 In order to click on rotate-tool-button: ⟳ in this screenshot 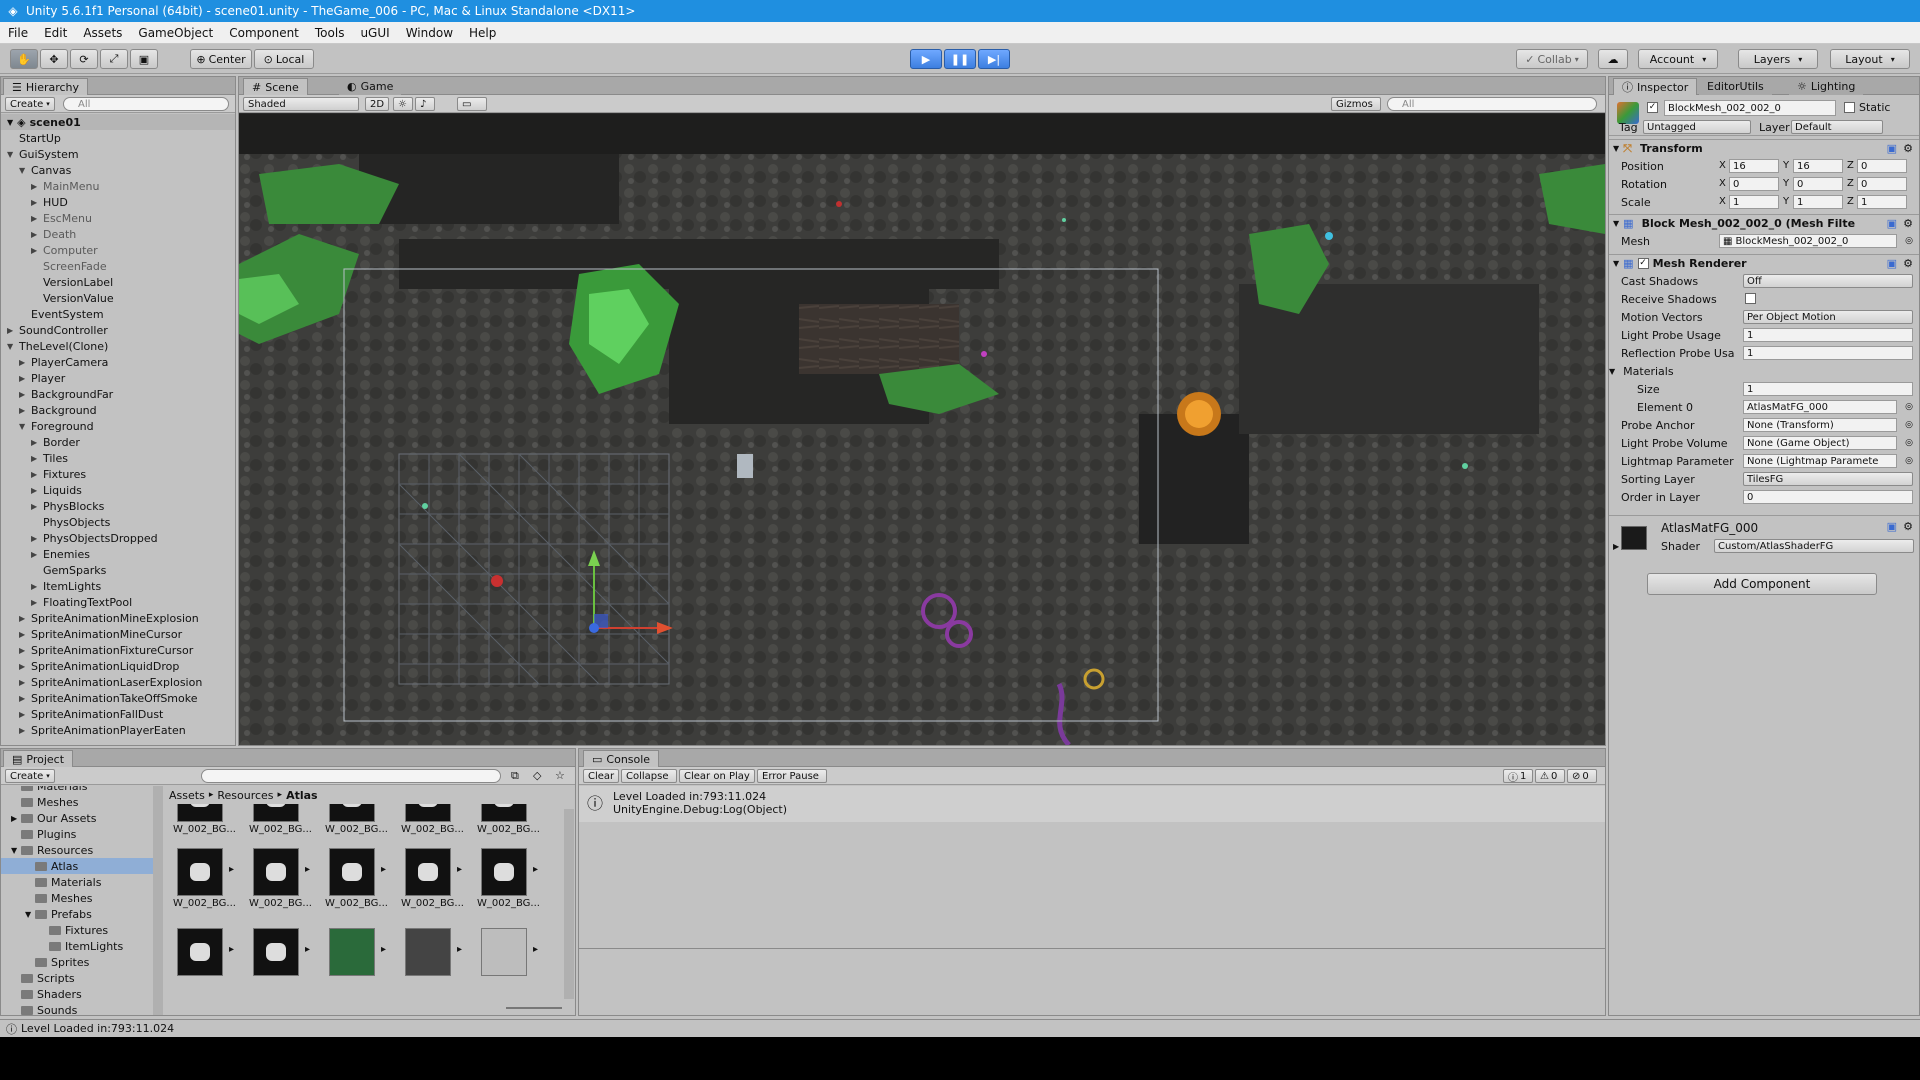, I will do `click(84, 59)`.